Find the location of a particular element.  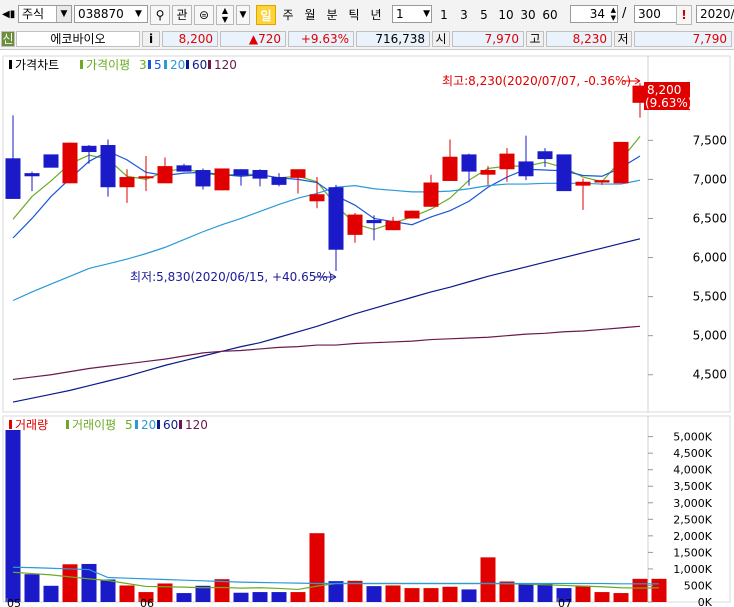

menu-handle-icon: ◀▮ is located at coordinates (8, 14).